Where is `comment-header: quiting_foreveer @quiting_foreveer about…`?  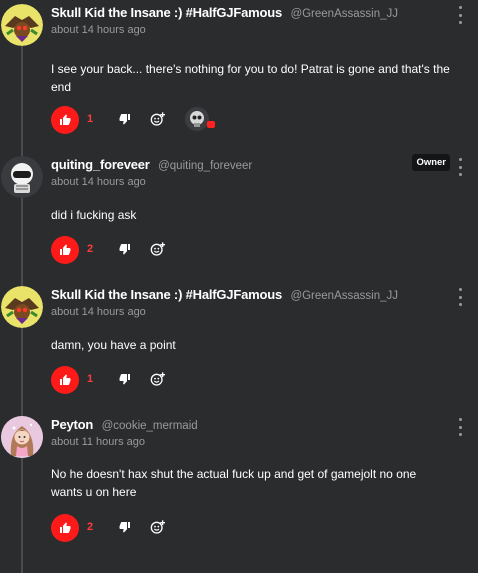
comment-header: quiting_foreveer @quiting_foreveer about… is located at coordinates (249, 172).